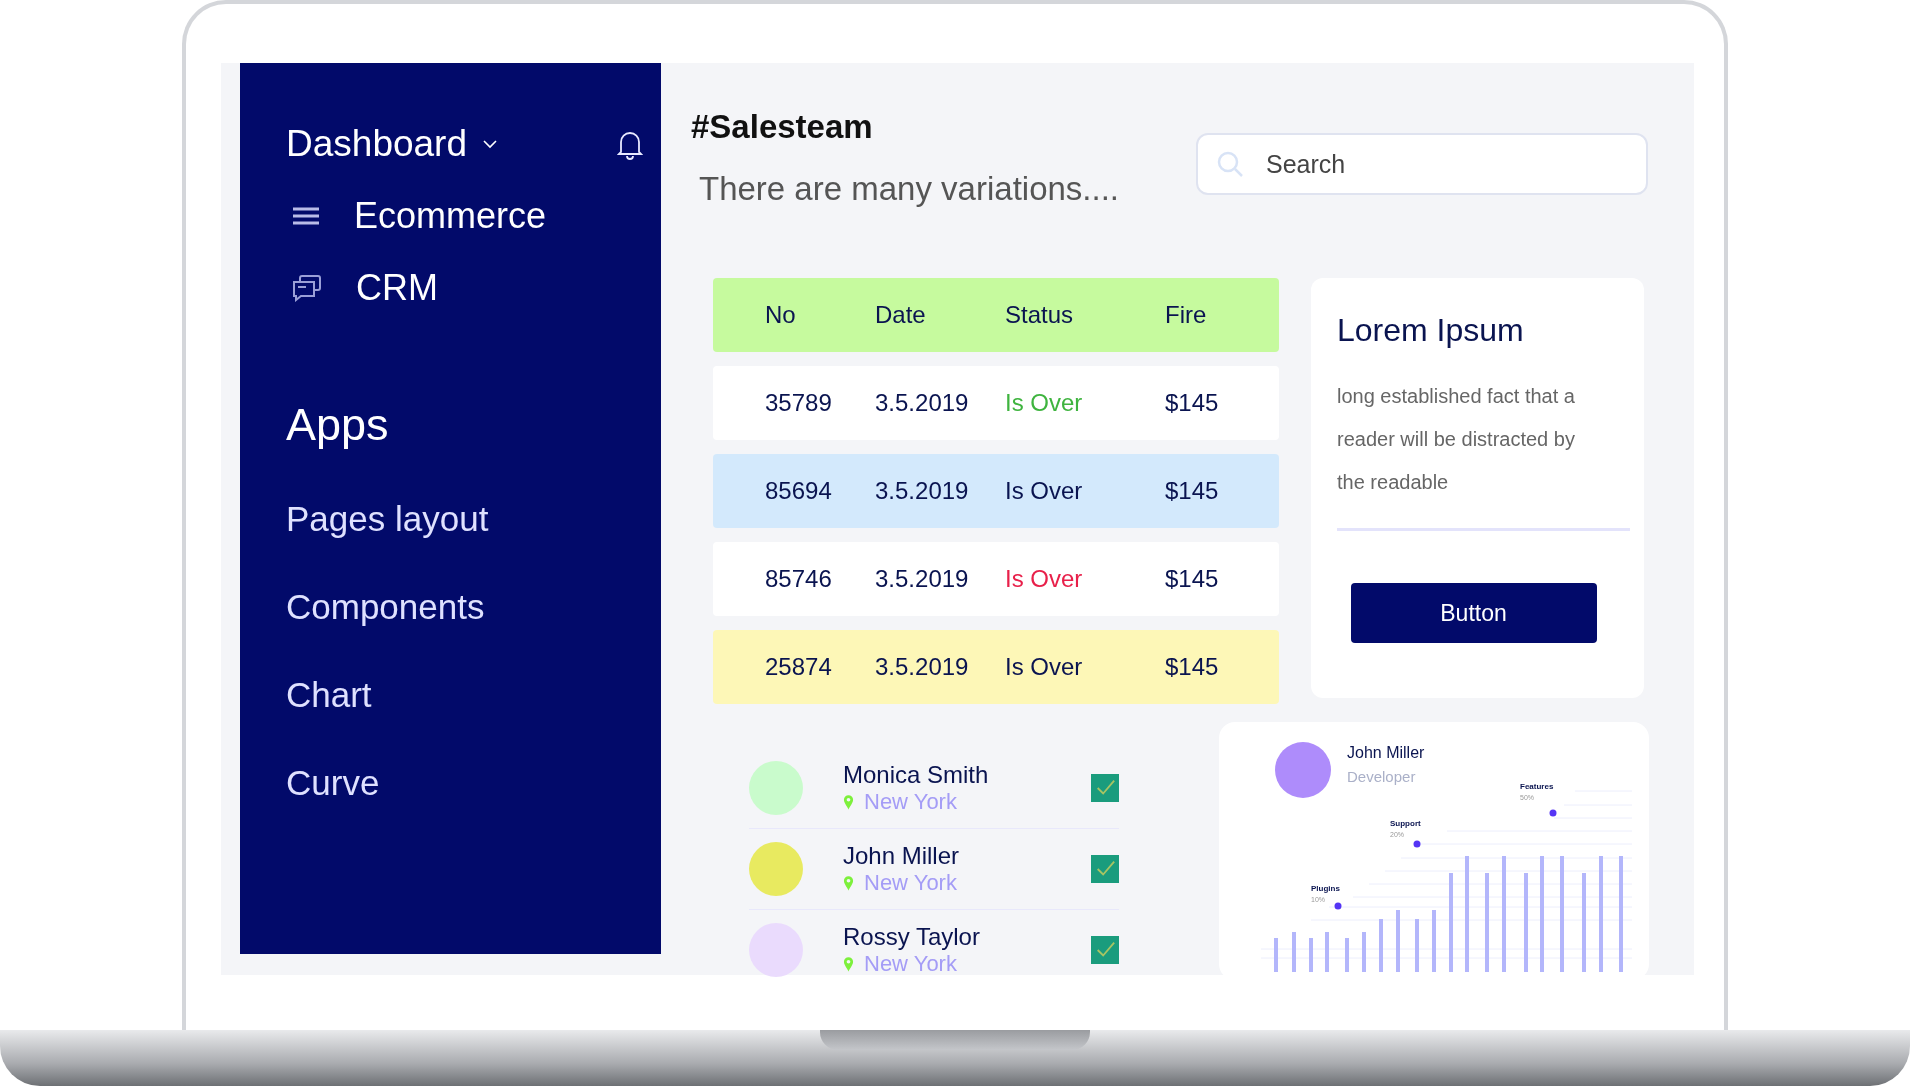 This screenshot has height=1086, width=1910. Describe the element at coordinates (1325, 888) in the screenshot. I see `chart-label: Plugins` at that location.